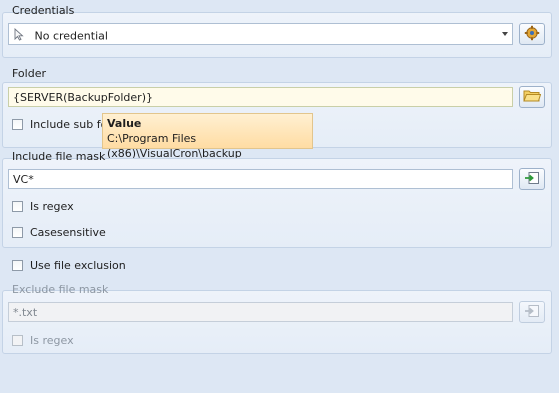  Describe the element at coordinates (59, 156) in the screenshot. I see `include-mask-legend: Include file mask` at that location.